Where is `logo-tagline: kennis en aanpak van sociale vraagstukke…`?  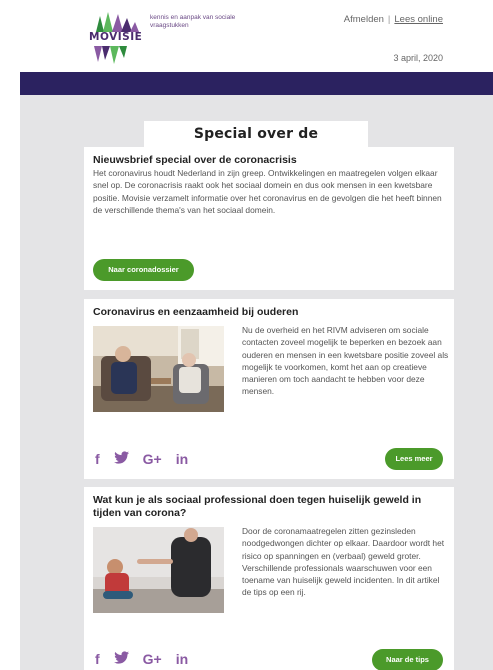
logo-tagline: kennis en aanpak van sociale vraagstukke… is located at coordinates (193, 21).